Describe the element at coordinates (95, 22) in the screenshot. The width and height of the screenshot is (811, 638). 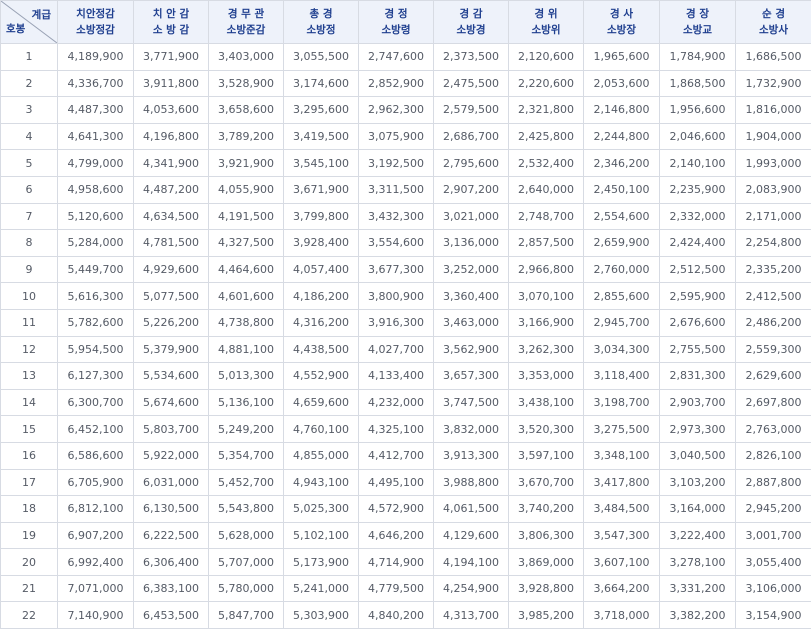
I see `column-header: 치안정감 소방정감` at that location.